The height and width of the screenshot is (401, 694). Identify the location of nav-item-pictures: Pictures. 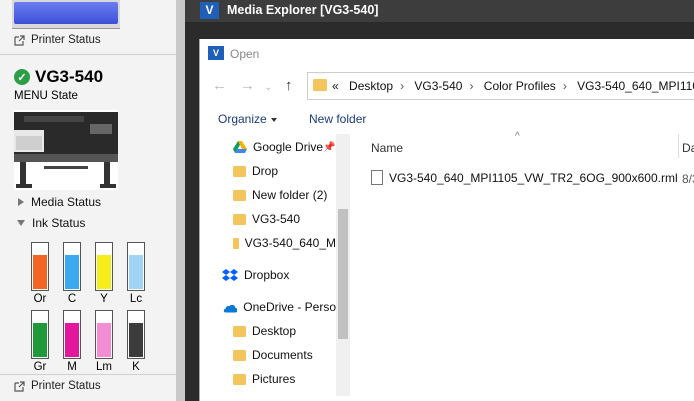
(264, 379).